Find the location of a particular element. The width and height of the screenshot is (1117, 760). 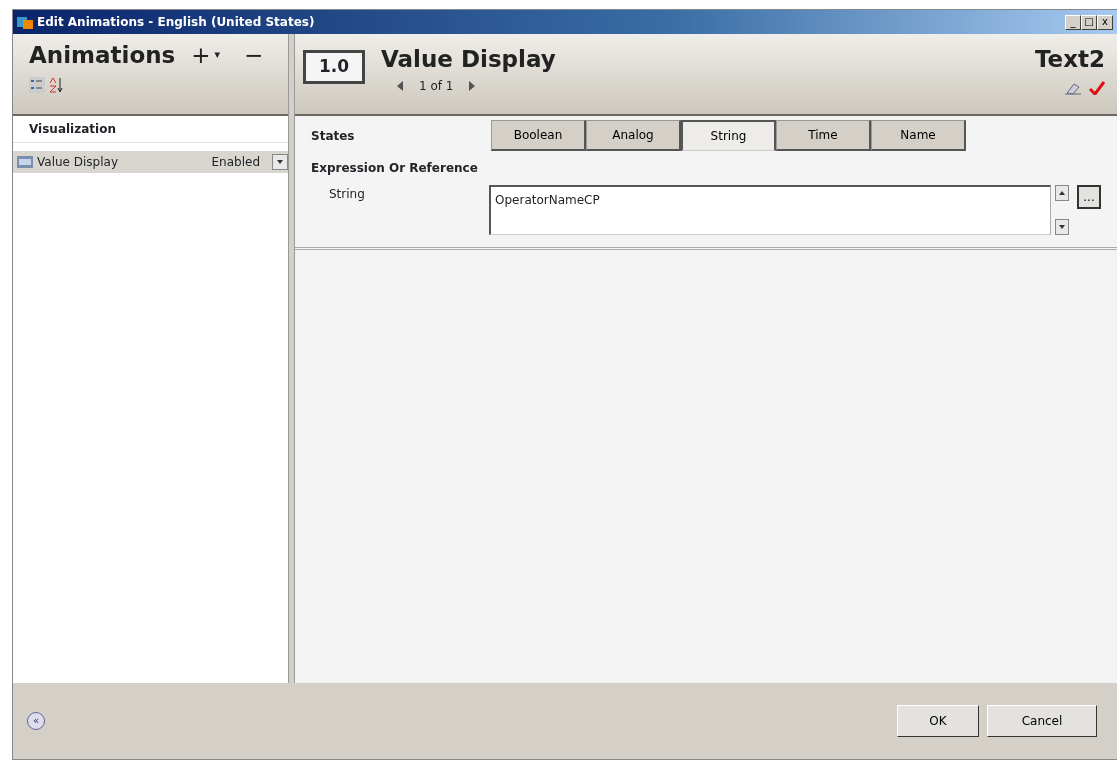

up-arrow-icon is located at coordinates (1062, 193).